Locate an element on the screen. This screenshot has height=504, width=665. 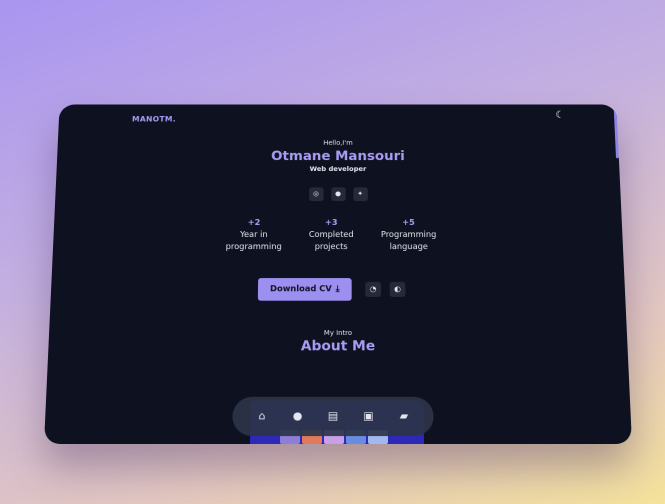
home-icon: ⌂ is located at coordinates (262, 417).